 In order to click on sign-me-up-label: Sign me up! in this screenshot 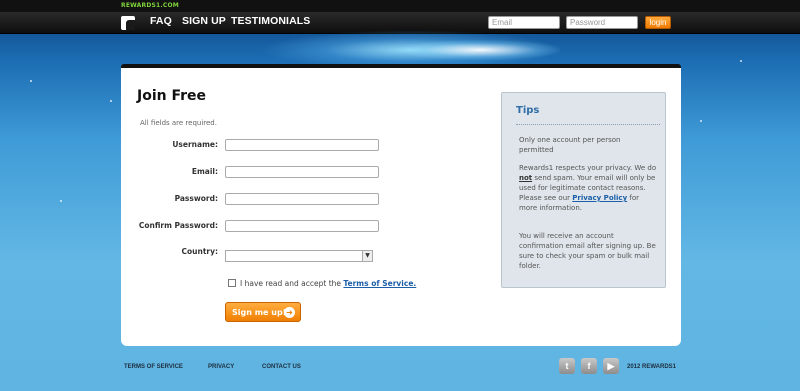, I will do `click(259, 312)`.